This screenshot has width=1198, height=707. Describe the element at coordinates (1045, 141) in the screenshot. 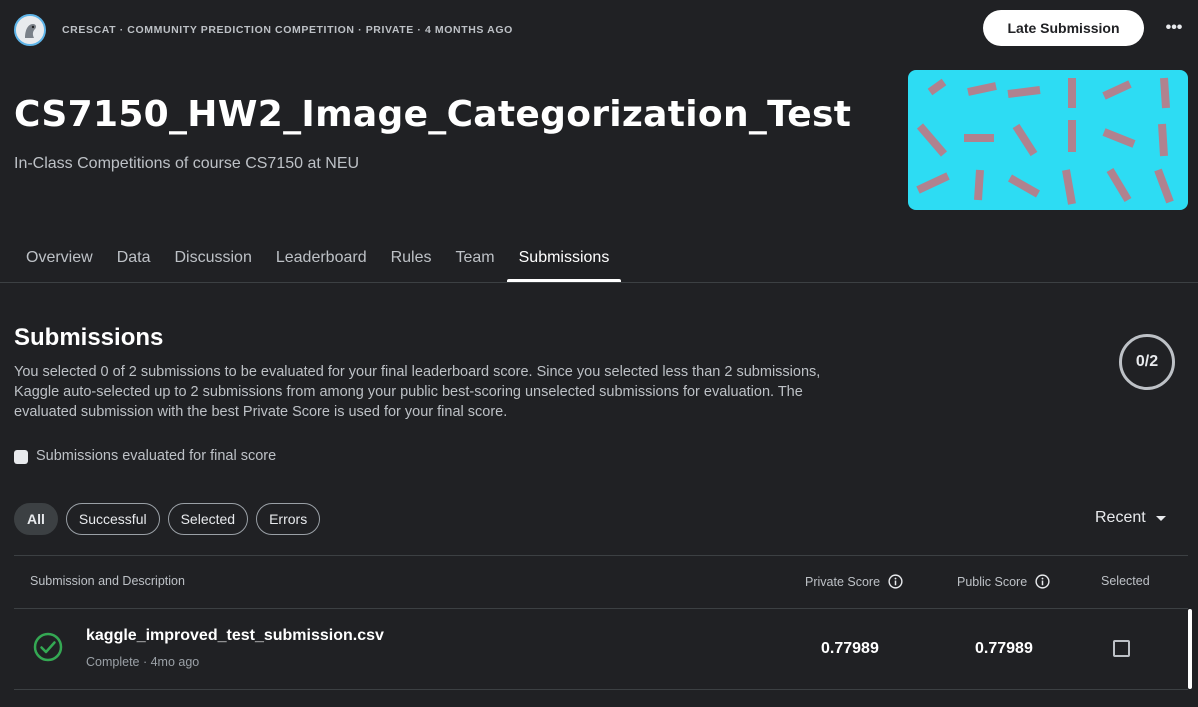

I see `banner-pattern` at that location.